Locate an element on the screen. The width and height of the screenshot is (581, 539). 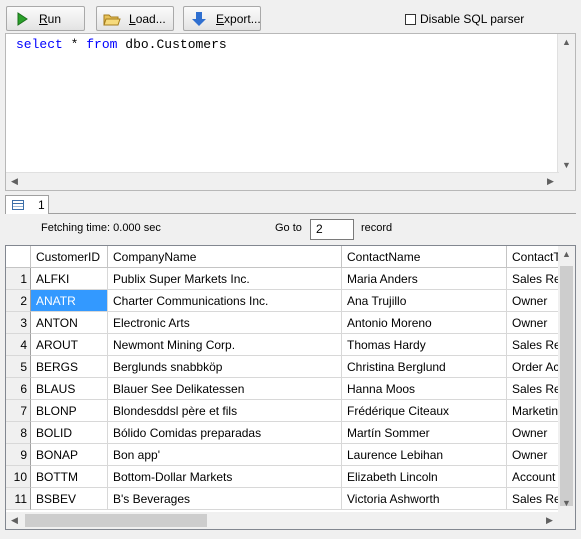
result-tab-1: 1 is located at coordinates (27, 204).